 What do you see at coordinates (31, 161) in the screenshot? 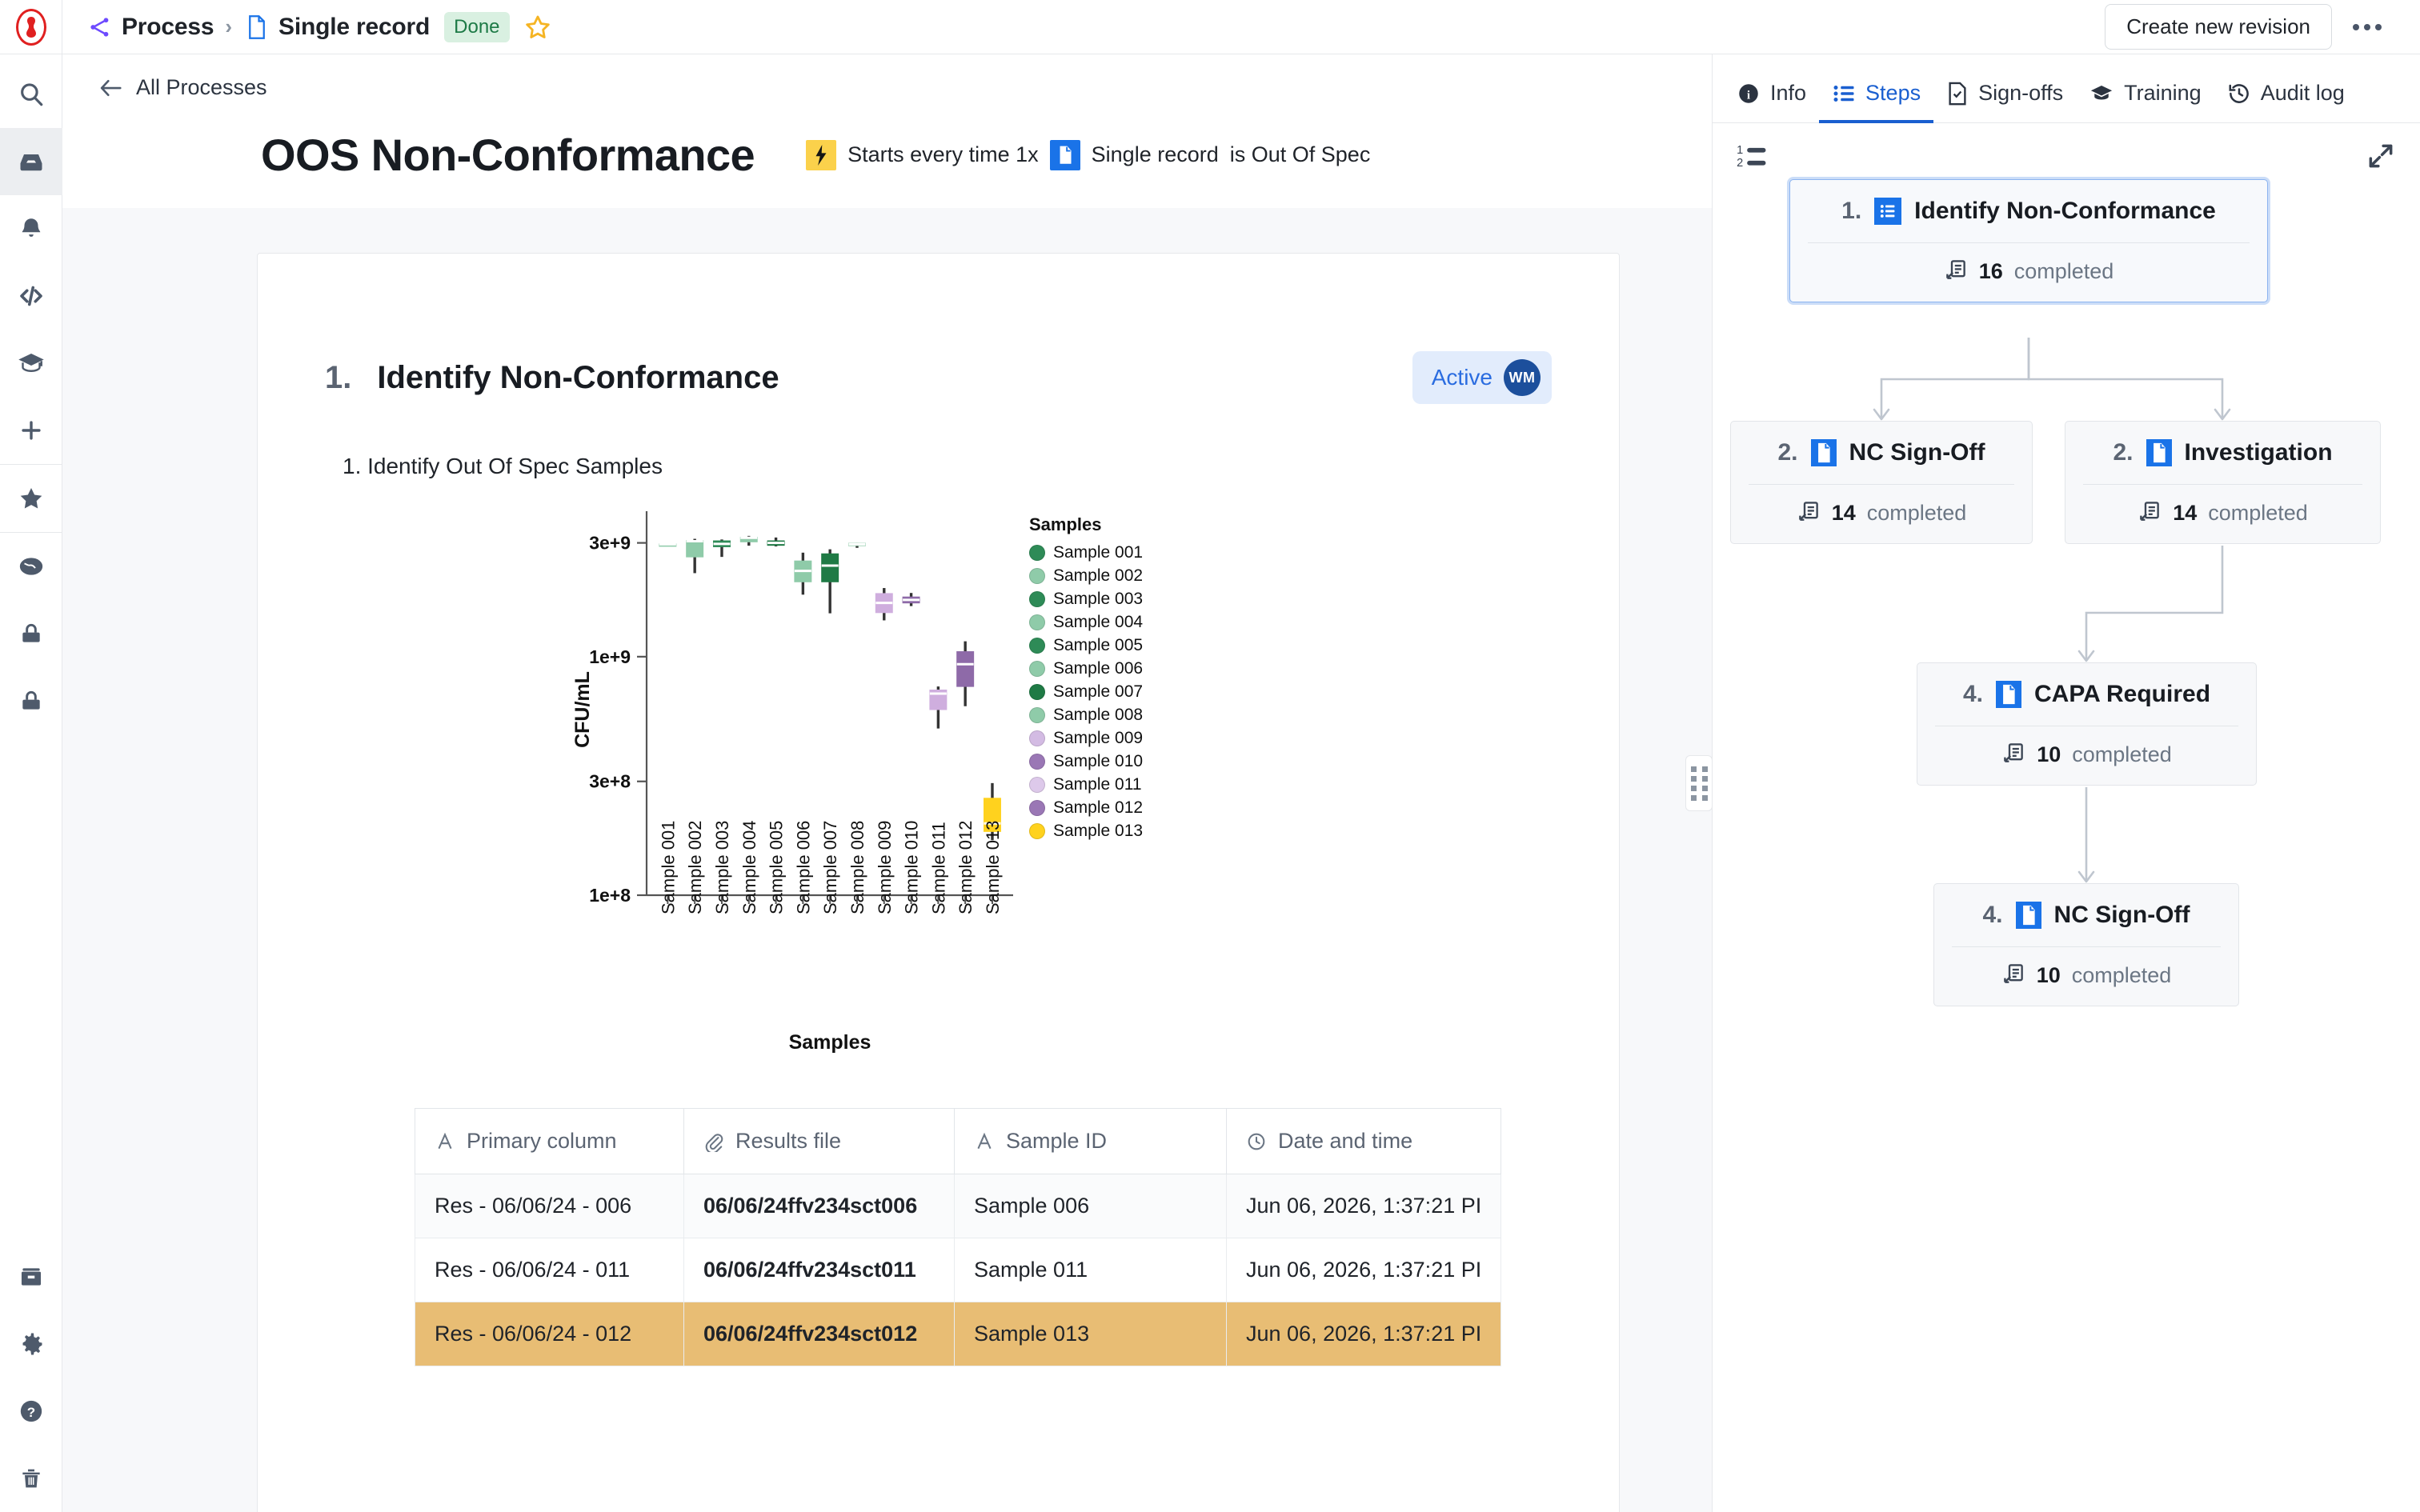
I see `rail-item-inbox` at bounding box center [31, 161].